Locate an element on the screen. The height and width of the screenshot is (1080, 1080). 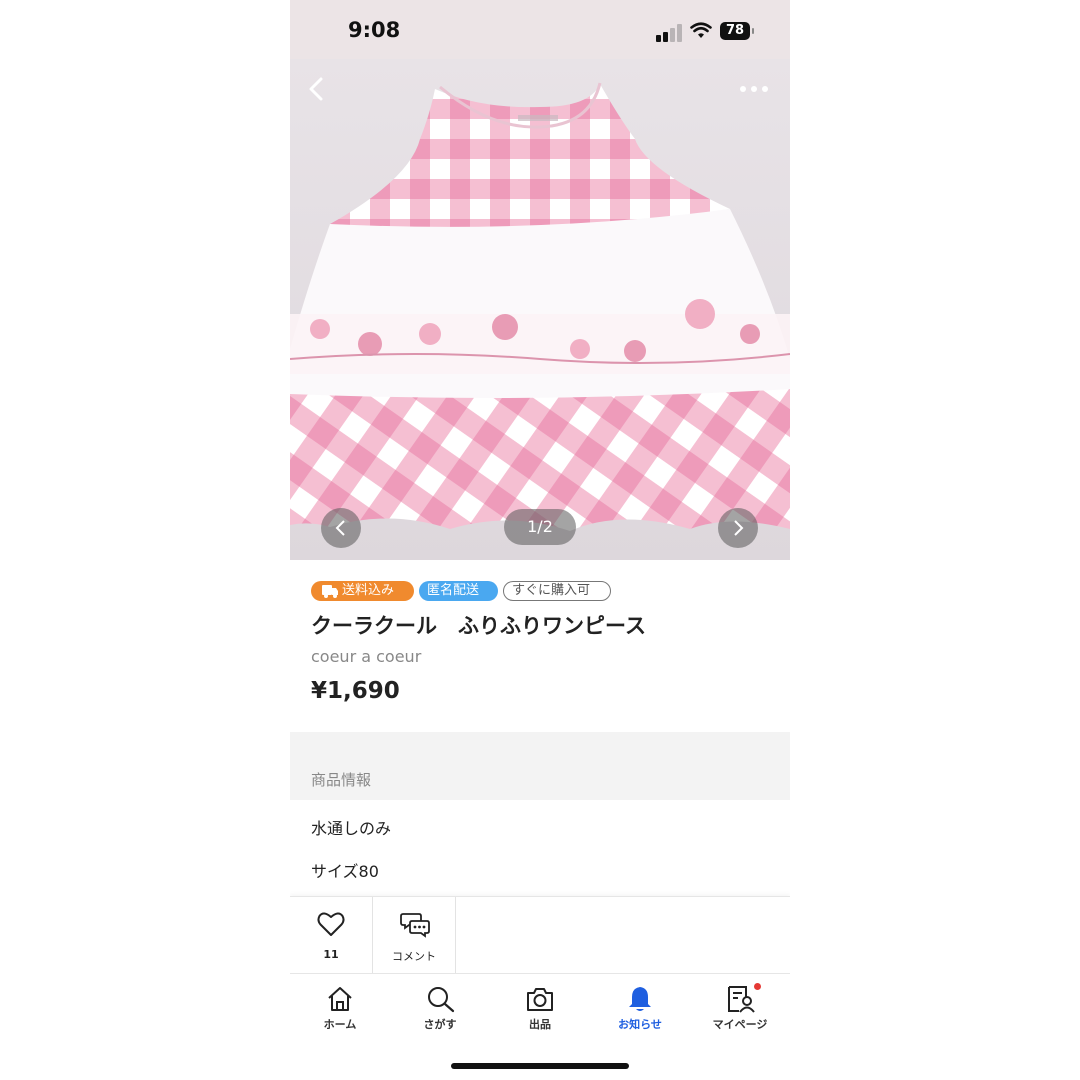
notification-dot is located at coordinates (757, 986).